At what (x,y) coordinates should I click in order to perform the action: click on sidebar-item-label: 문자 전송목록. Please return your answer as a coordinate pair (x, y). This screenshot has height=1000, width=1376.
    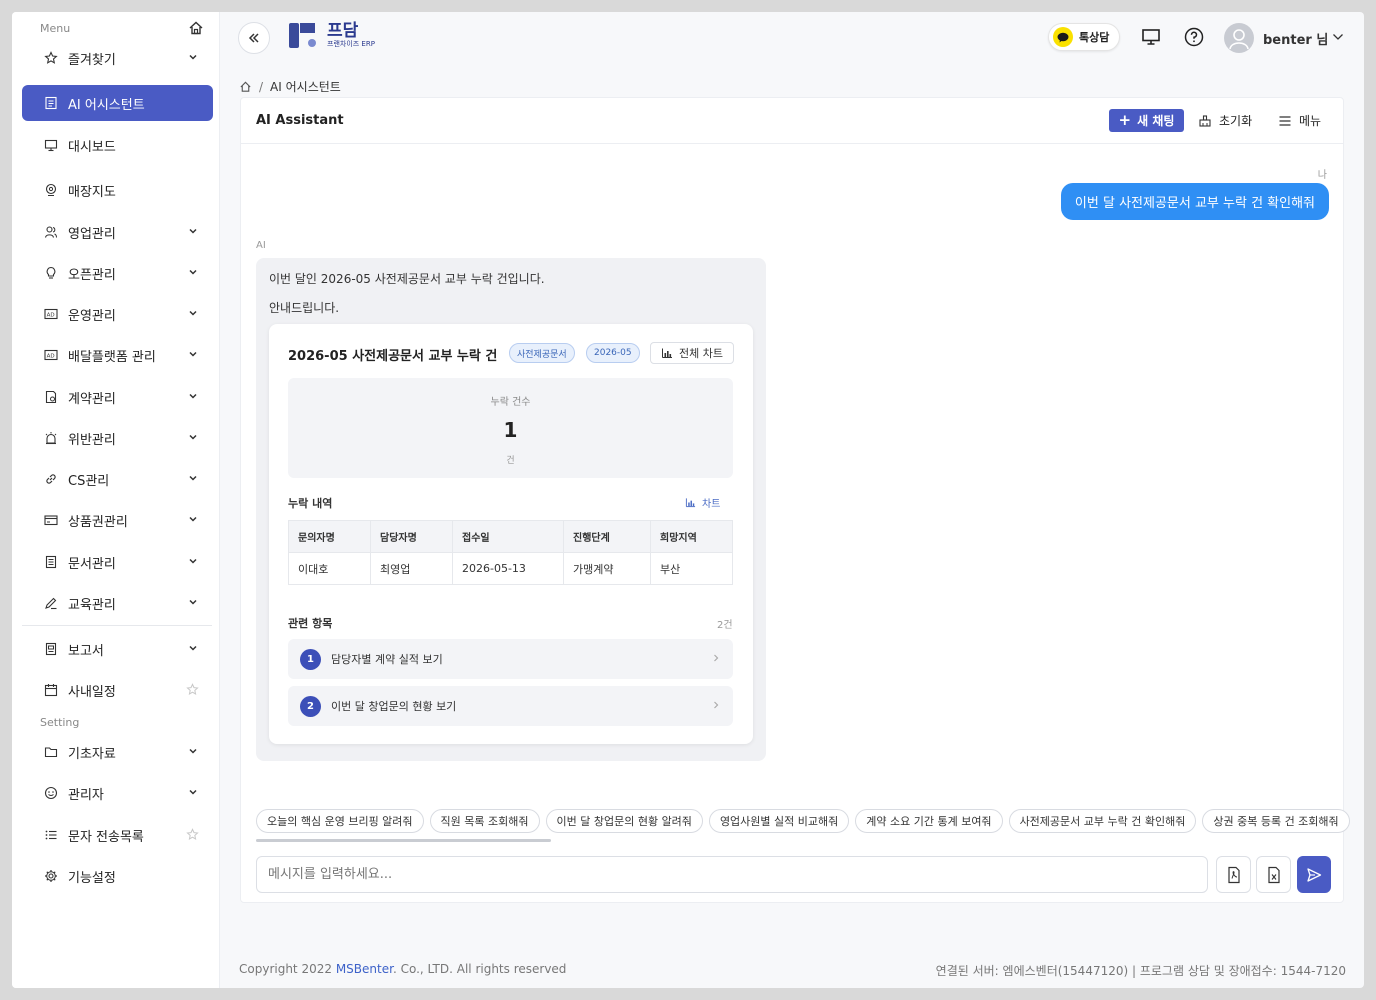
    Looking at the image, I should click on (106, 837).